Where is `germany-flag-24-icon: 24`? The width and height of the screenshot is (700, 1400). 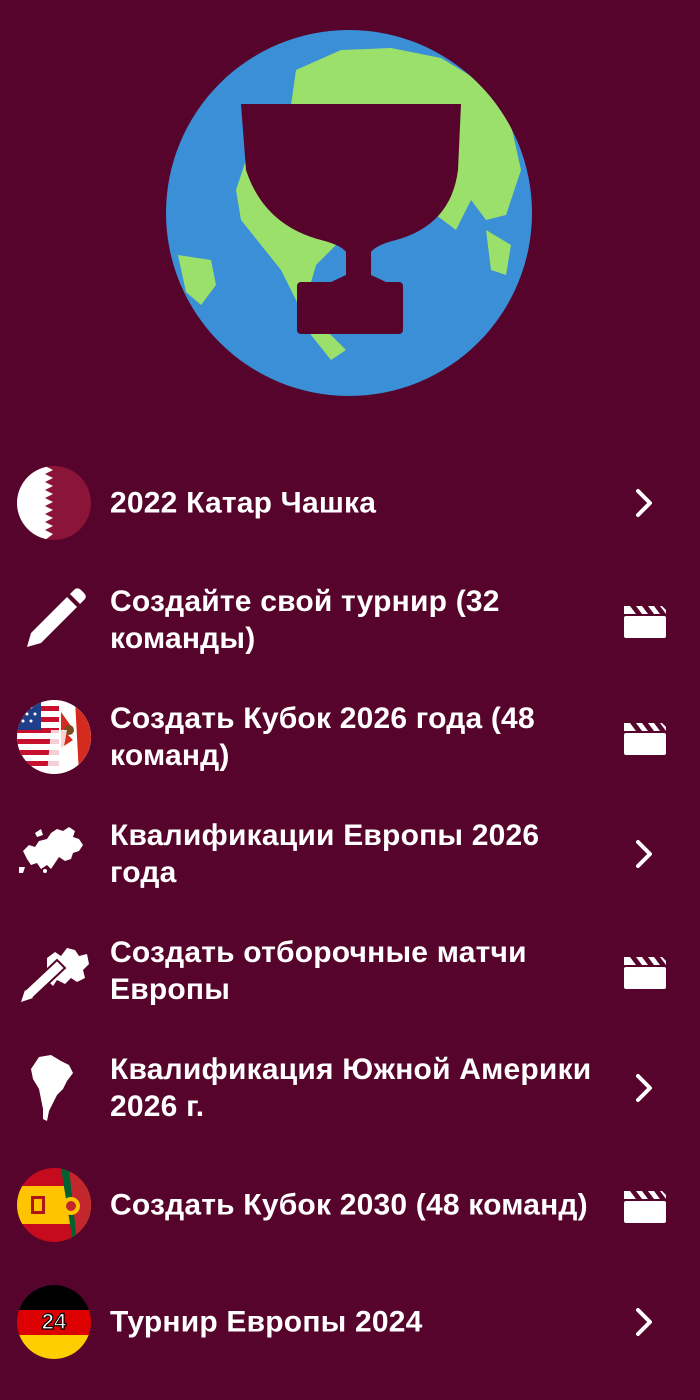
germany-flag-24-icon: 24 is located at coordinates (54, 1321).